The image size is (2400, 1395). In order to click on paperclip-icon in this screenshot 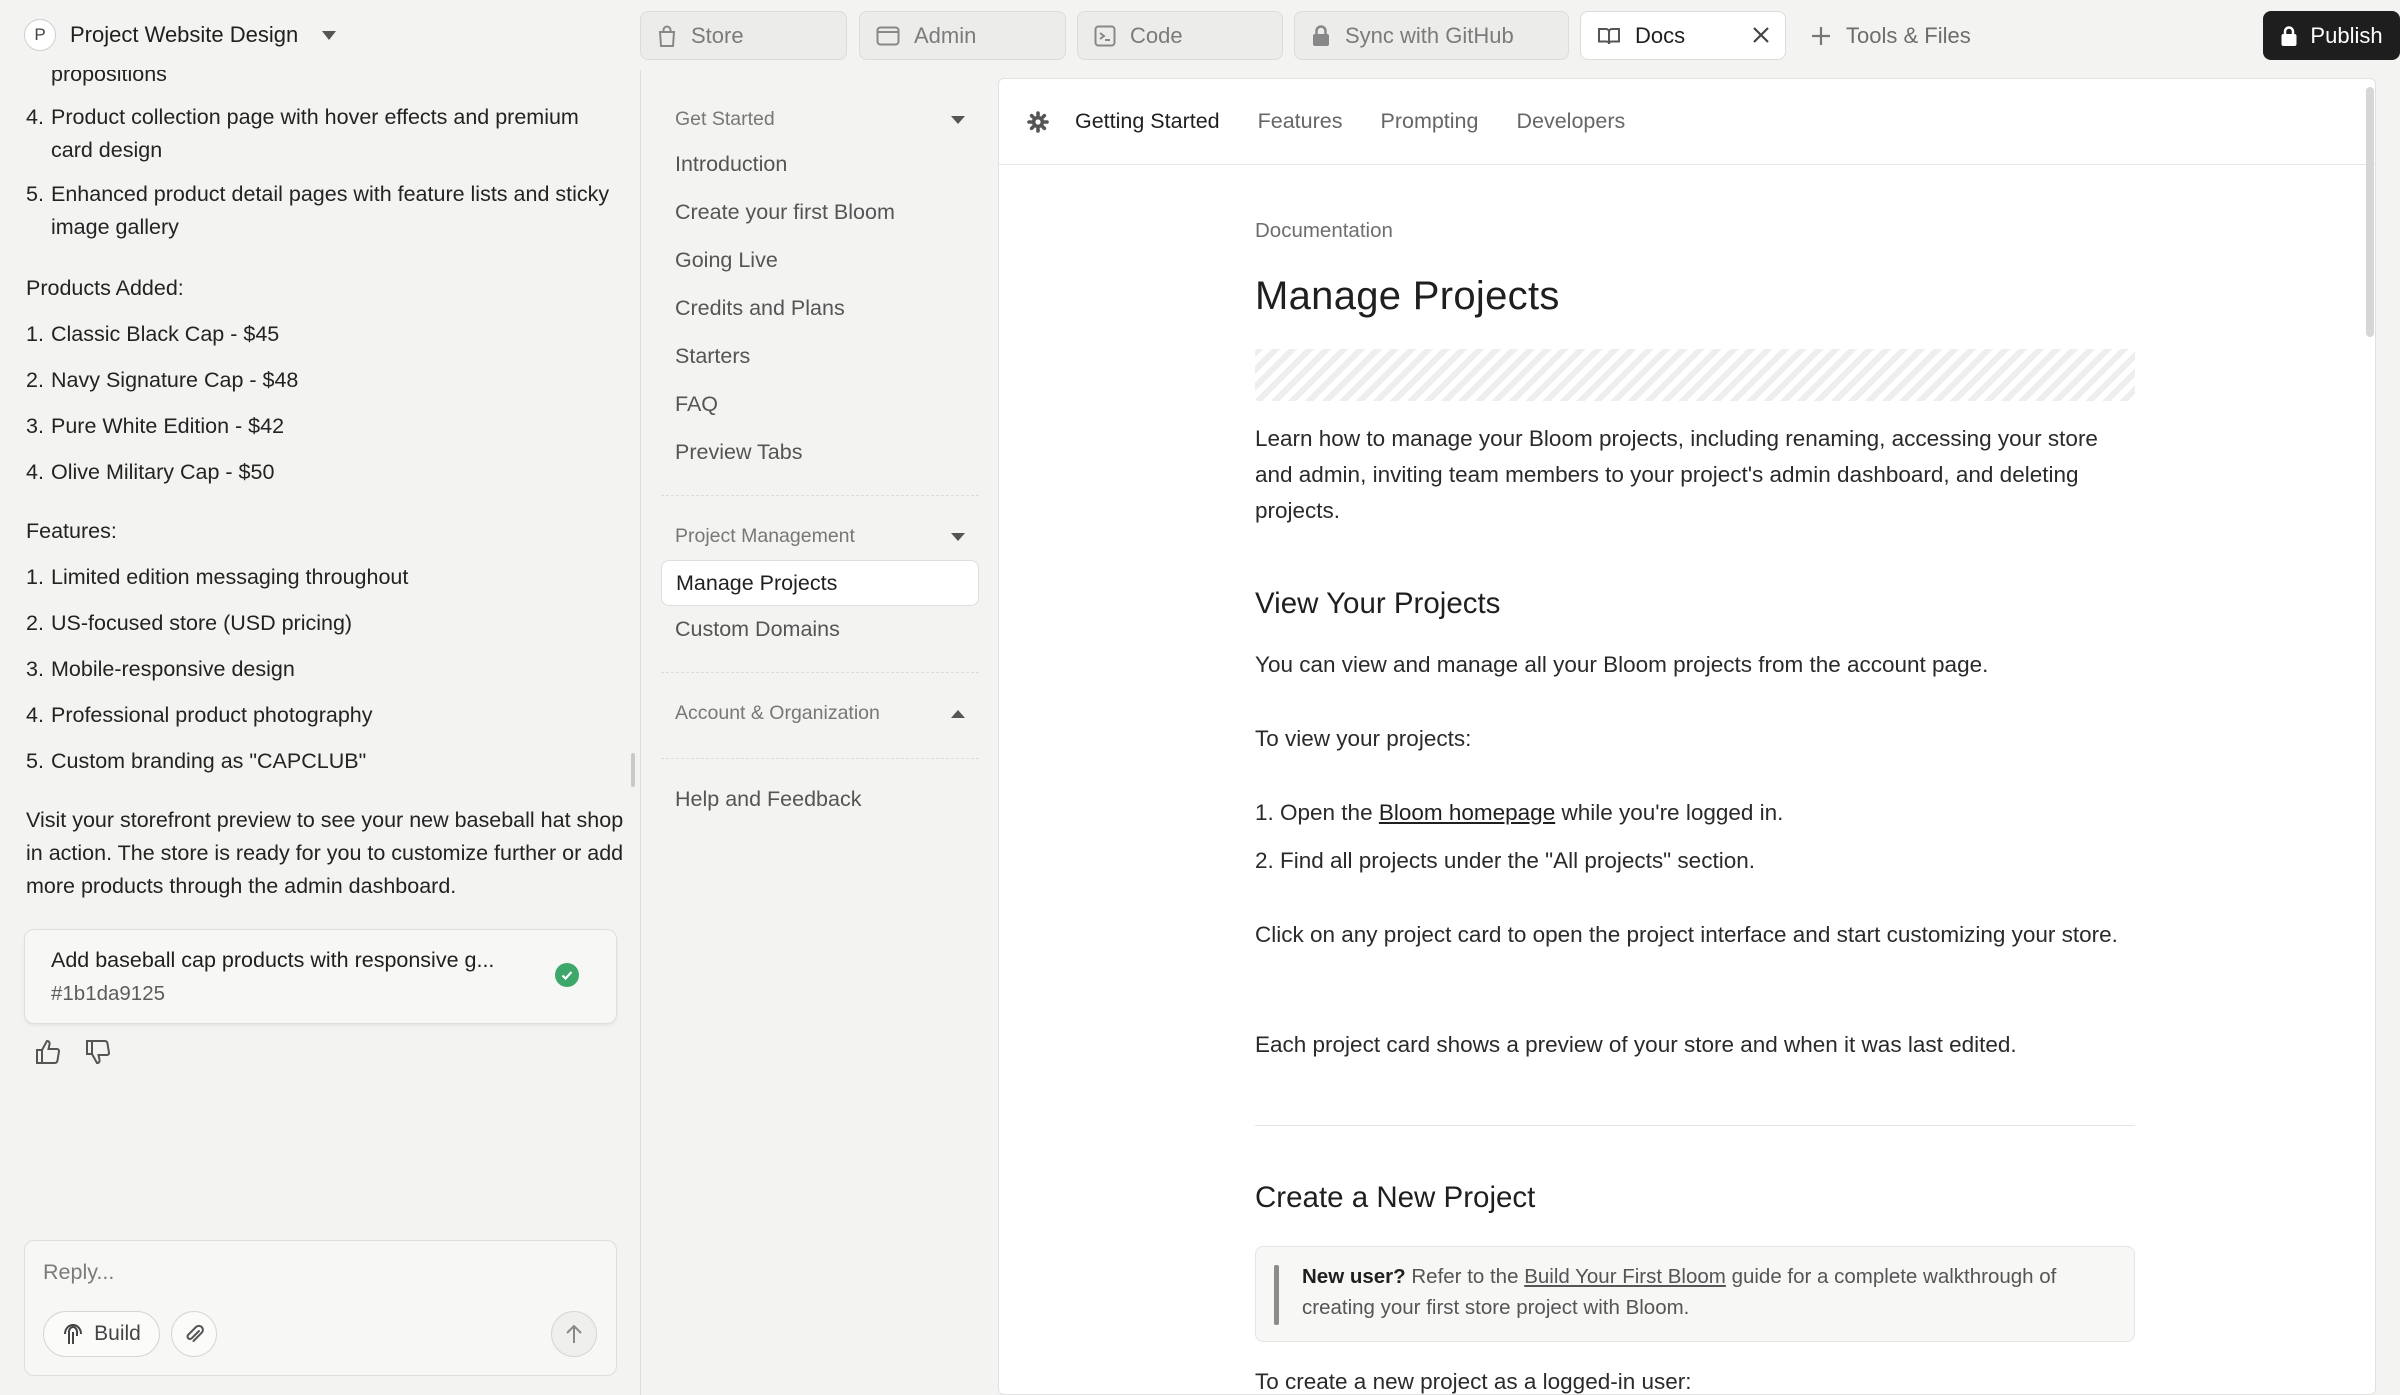, I will do `click(195, 1333)`.